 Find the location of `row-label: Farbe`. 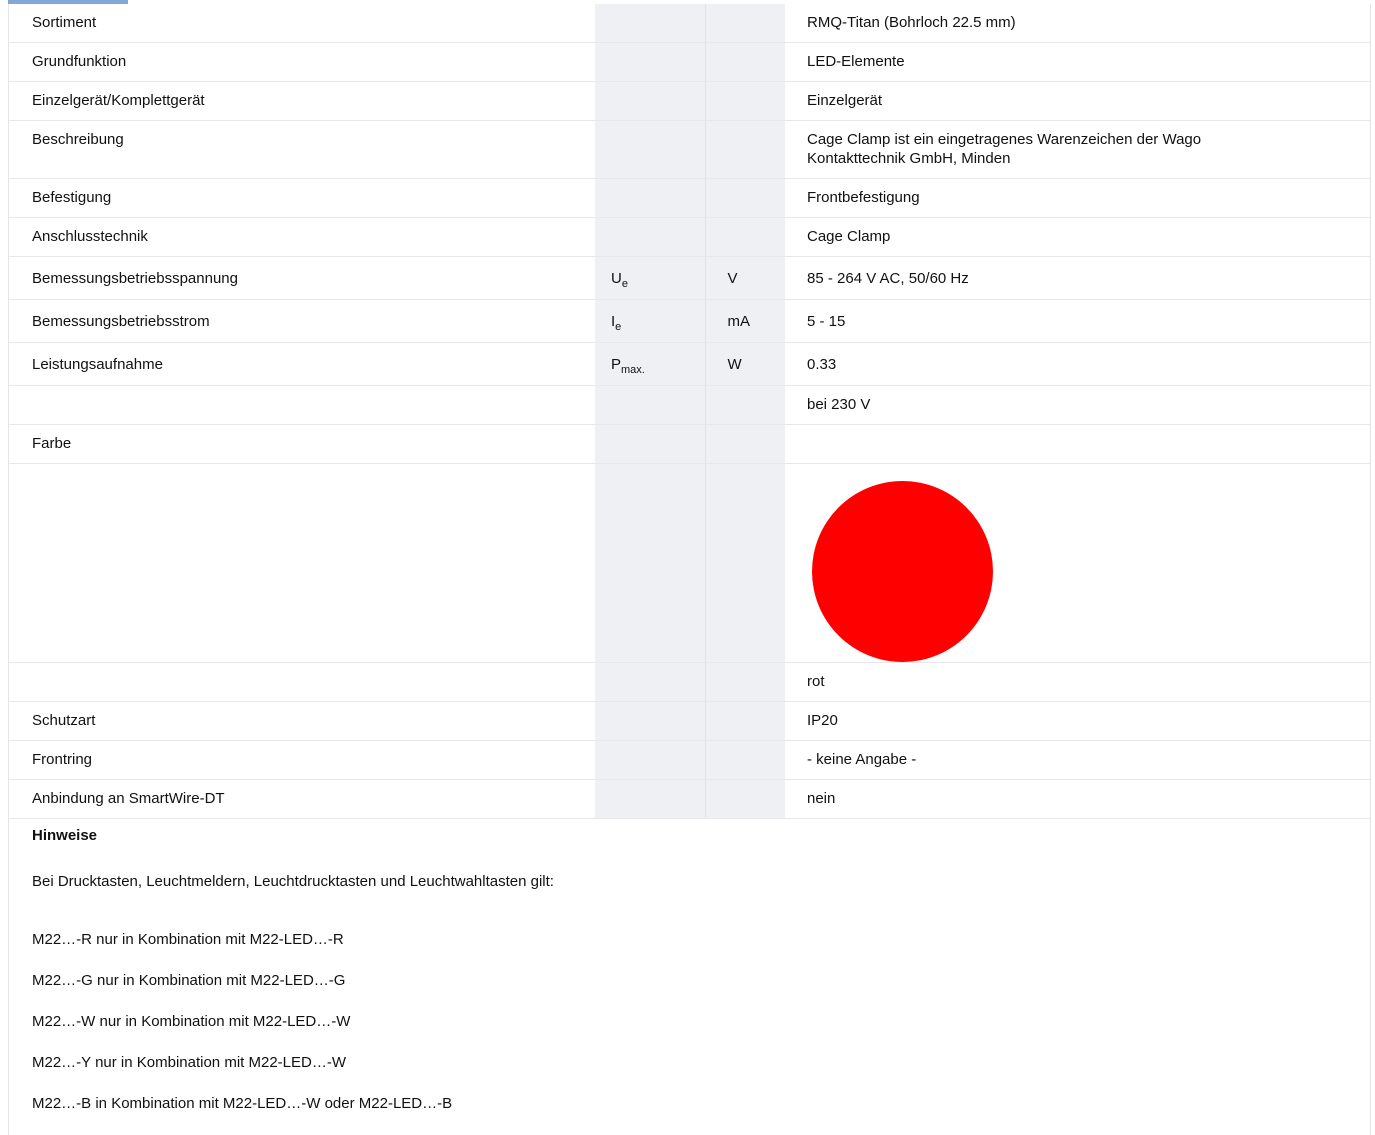

row-label: Farbe is located at coordinates (302, 444).